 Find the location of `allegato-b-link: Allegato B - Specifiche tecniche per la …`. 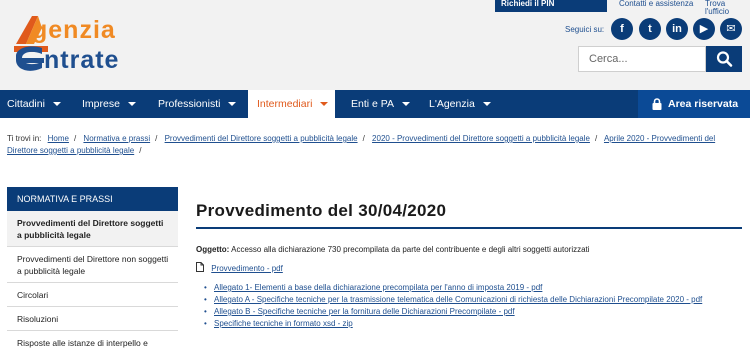

allegato-b-link: Allegato B - Specifiche tecniche per la … is located at coordinates (364, 311).